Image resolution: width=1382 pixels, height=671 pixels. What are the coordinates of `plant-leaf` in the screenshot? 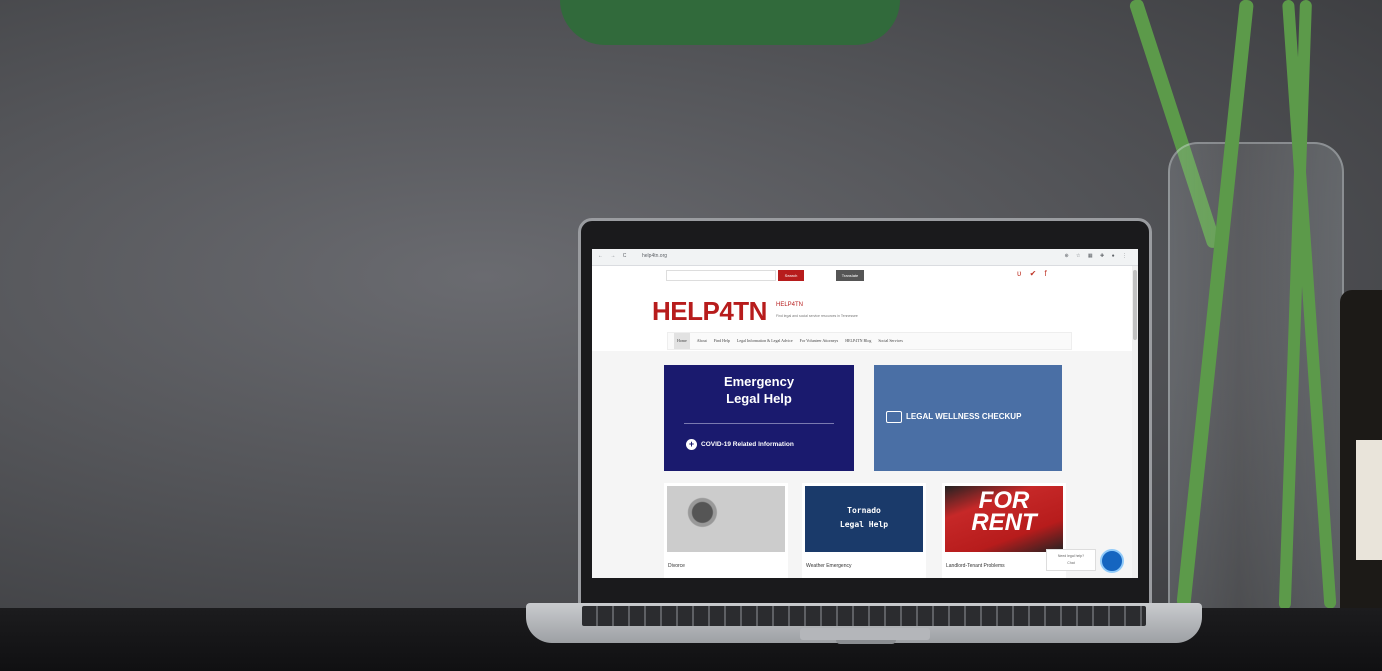 It's located at (730, 22).